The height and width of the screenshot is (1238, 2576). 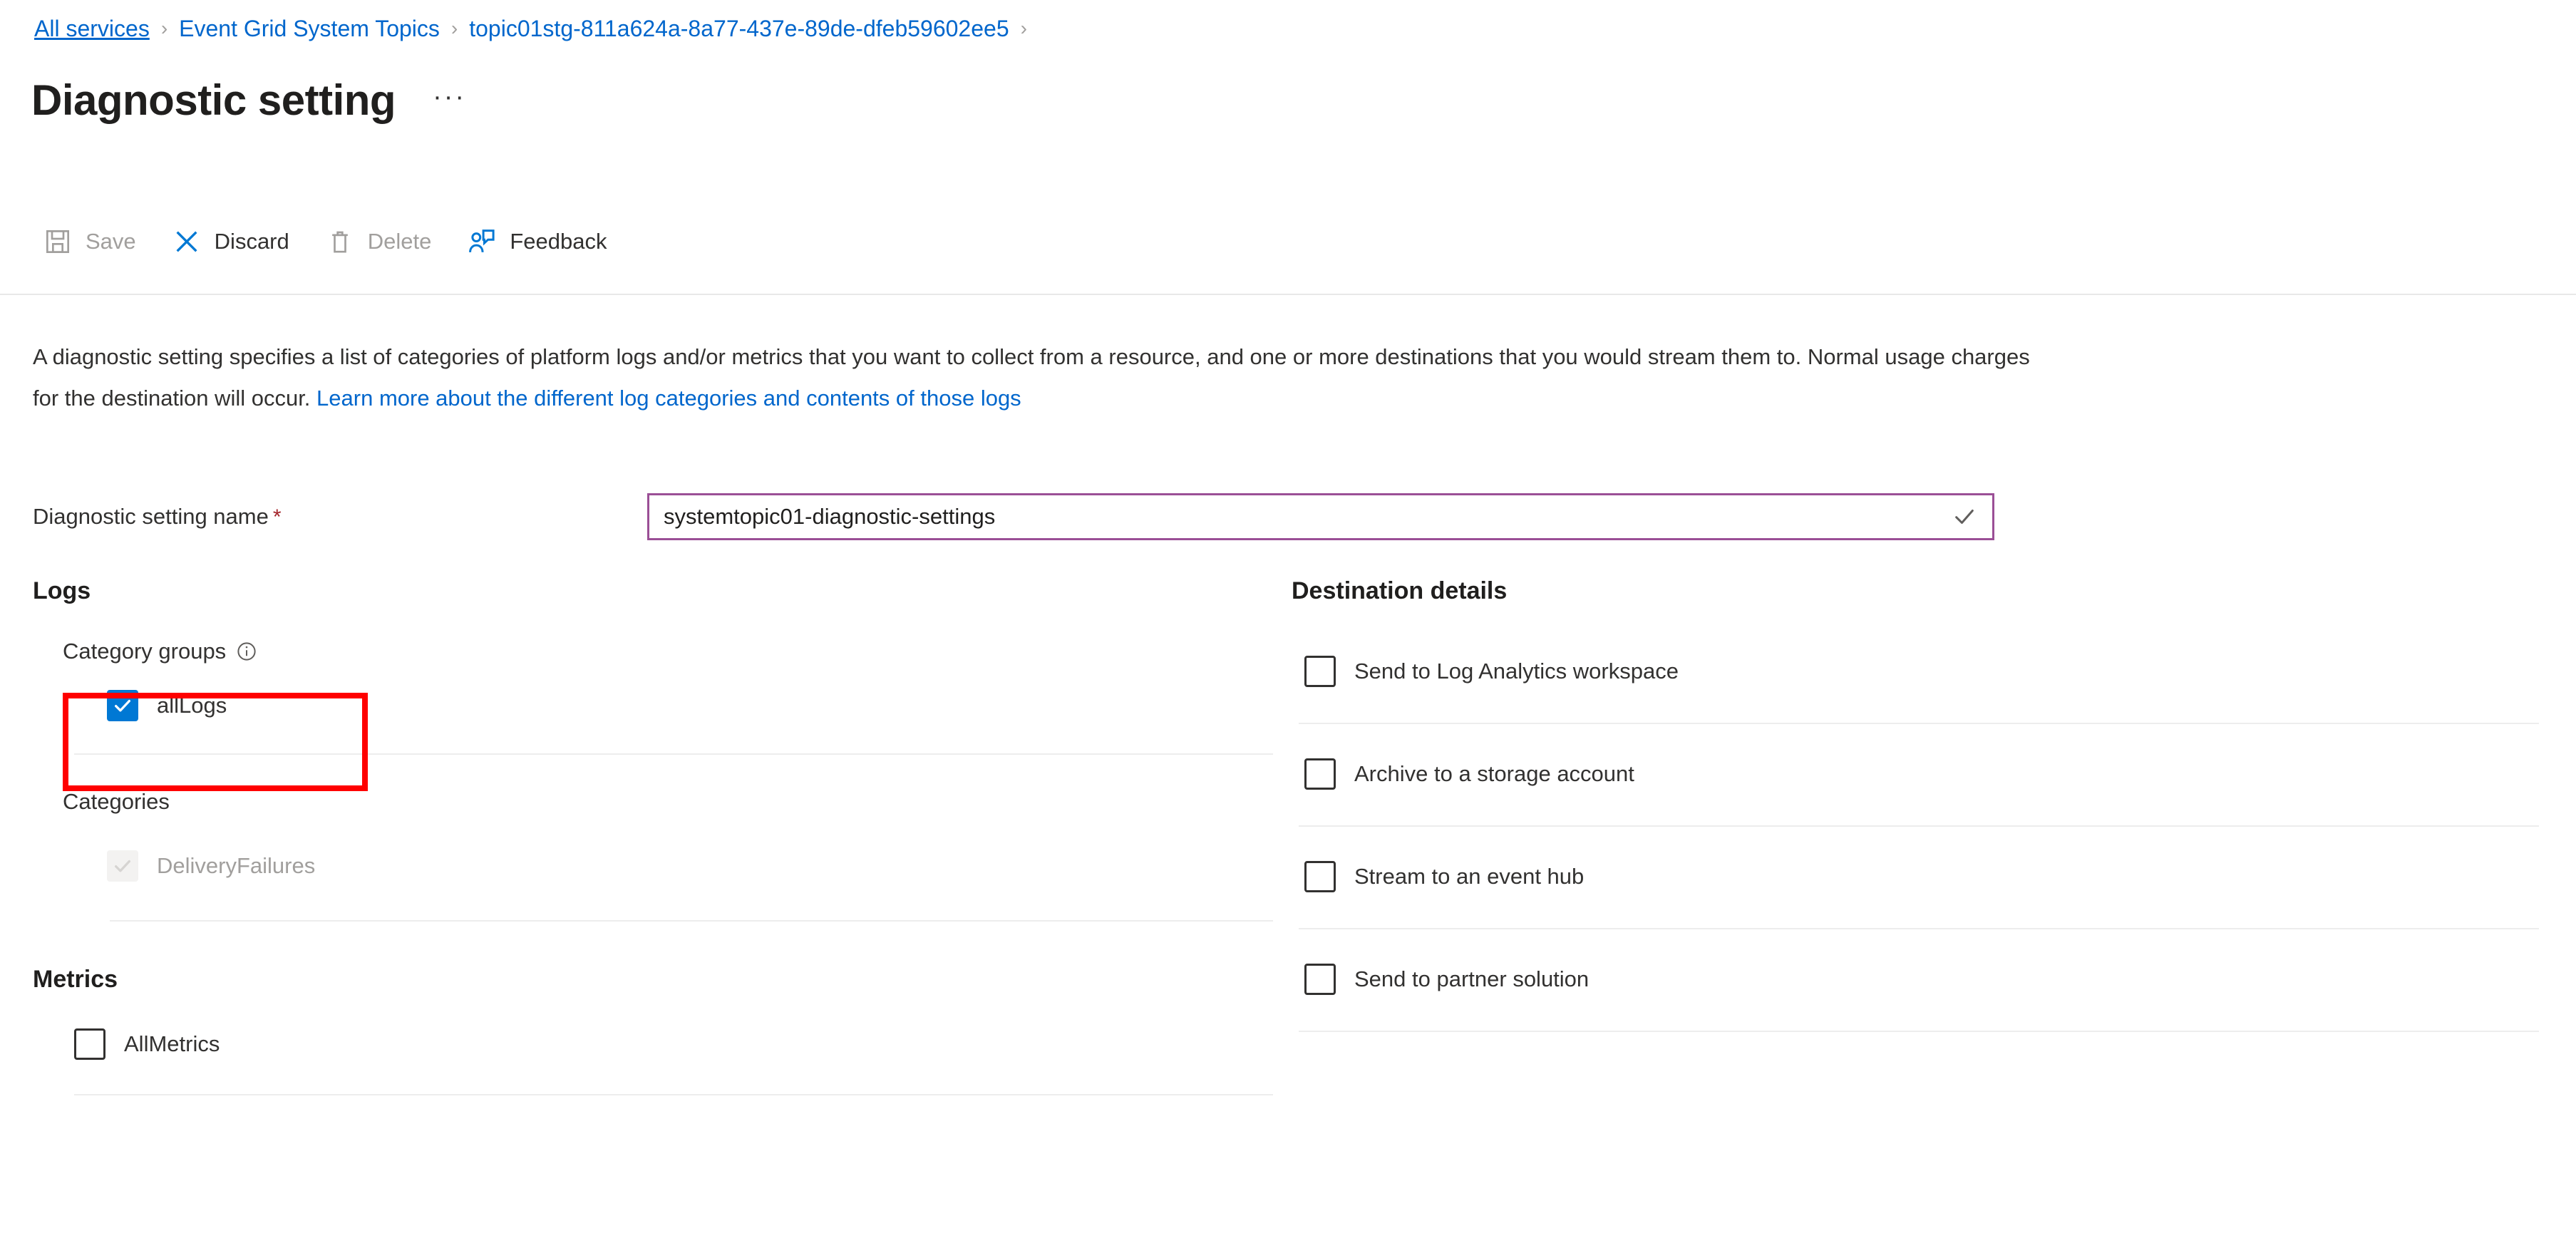 I want to click on partner-solution-label: Send to partner solution, so click(x=1472, y=978).